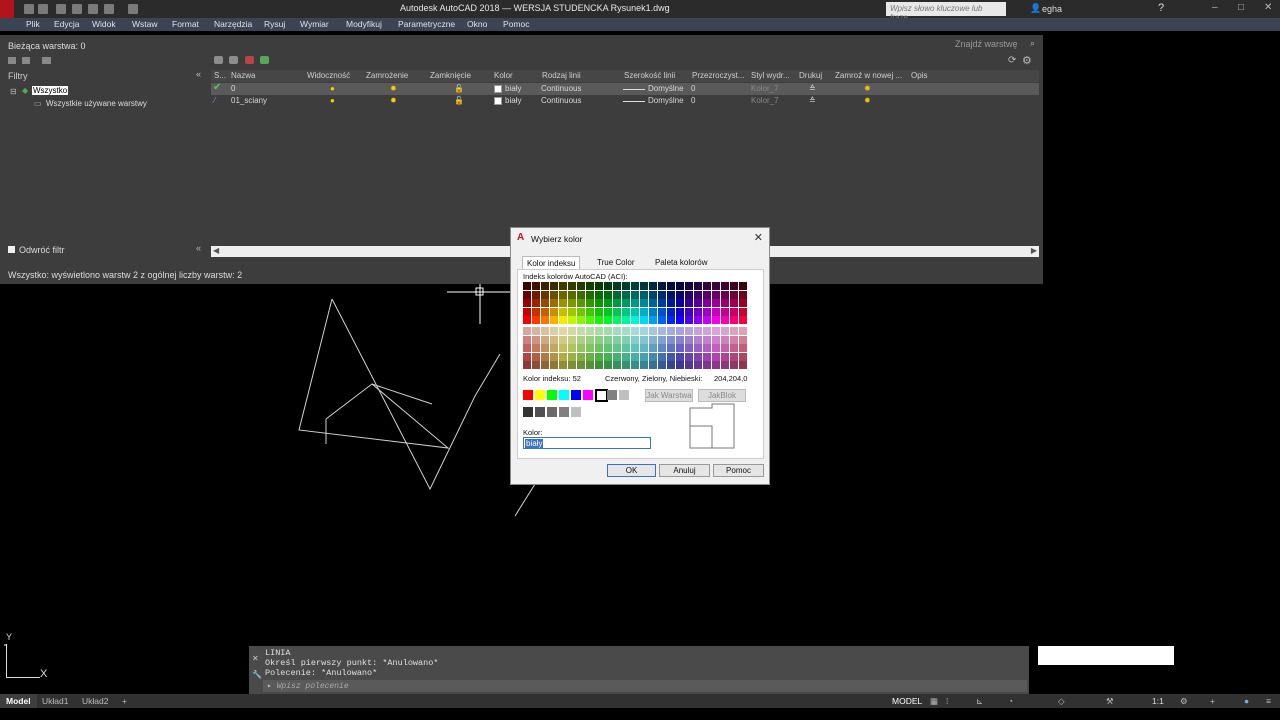 The image size is (1280, 720). Describe the element at coordinates (666, 100) in the screenshot. I see `layer-lineweight: Domyślne` at that location.